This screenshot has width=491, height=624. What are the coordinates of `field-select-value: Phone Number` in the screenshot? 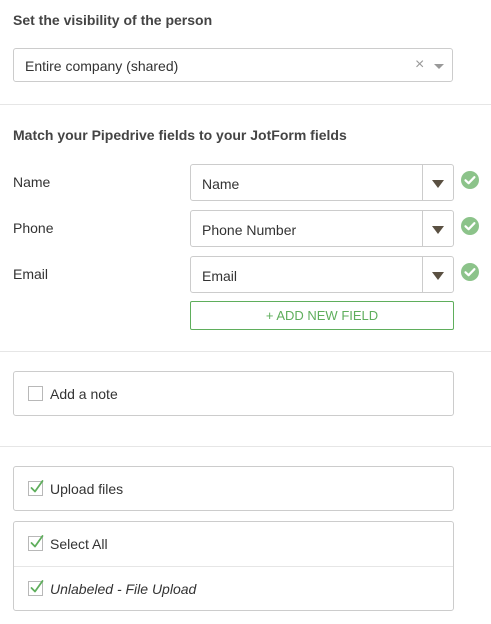 It's located at (249, 230).